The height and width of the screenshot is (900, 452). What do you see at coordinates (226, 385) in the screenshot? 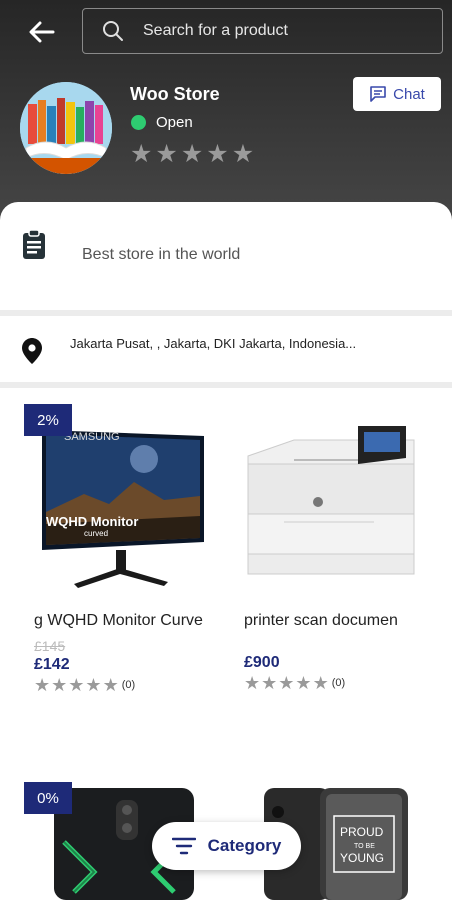
I see `divider` at bounding box center [226, 385].